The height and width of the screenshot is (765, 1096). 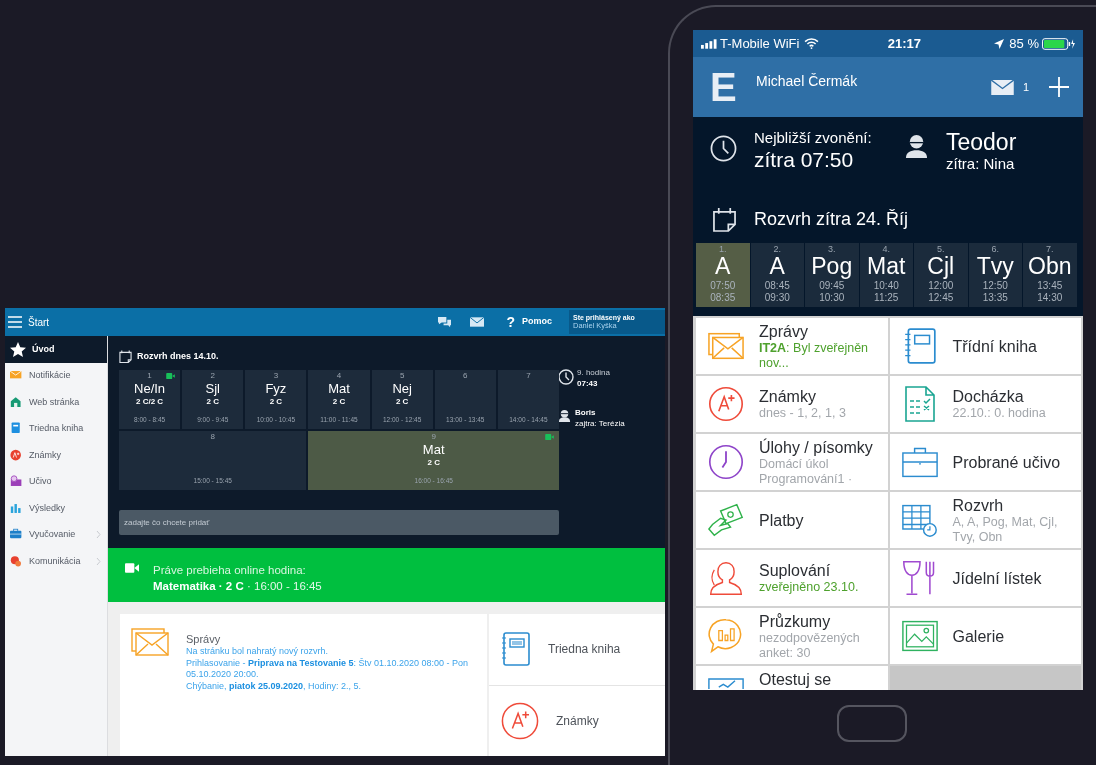 What do you see at coordinates (433, 437) in the screenshot?
I see `lesson-number: 9` at bounding box center [433, 437].